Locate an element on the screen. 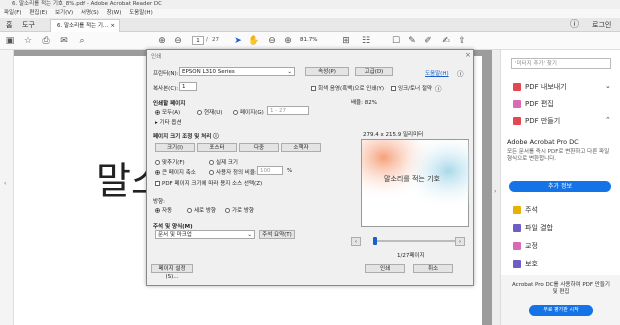 The width and height of the screenshot is (620, 325). save-ink-info-icon: ⓘ is located at coordinates (438, 88).